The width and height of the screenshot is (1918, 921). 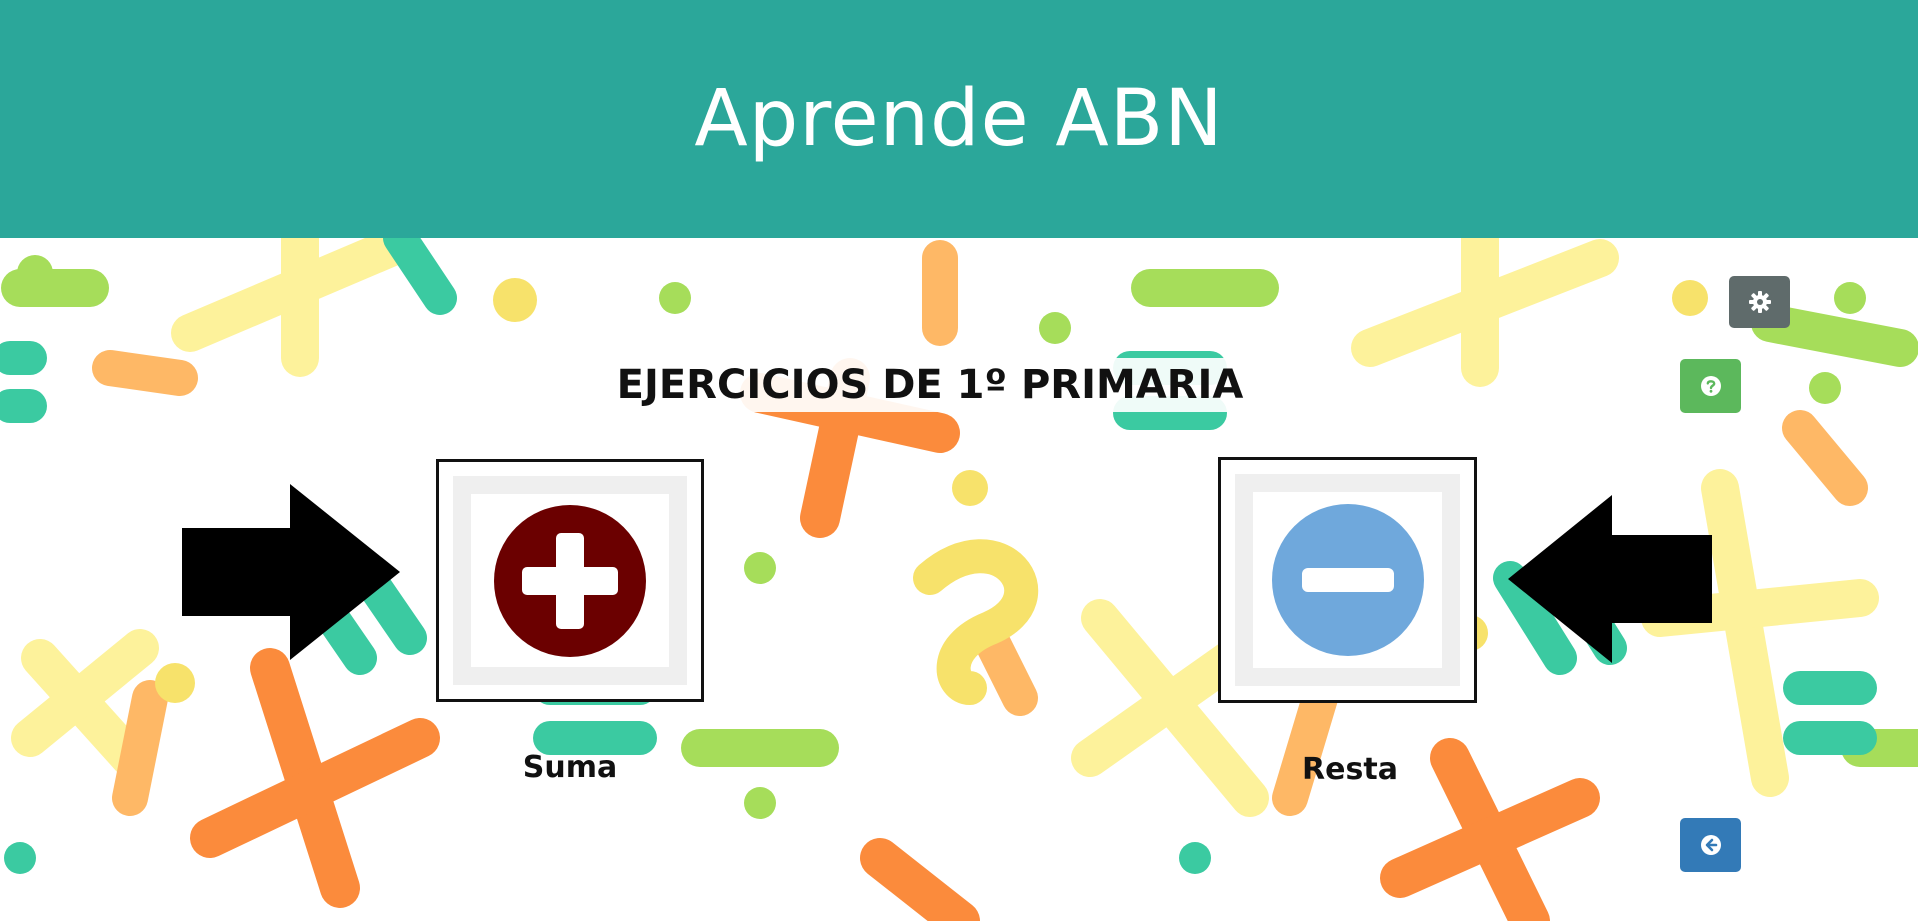 What do you see at coordinates (1350, 769) in the screenshot?
I see `resta-label: Resta` at bounding box center [1350, 769].